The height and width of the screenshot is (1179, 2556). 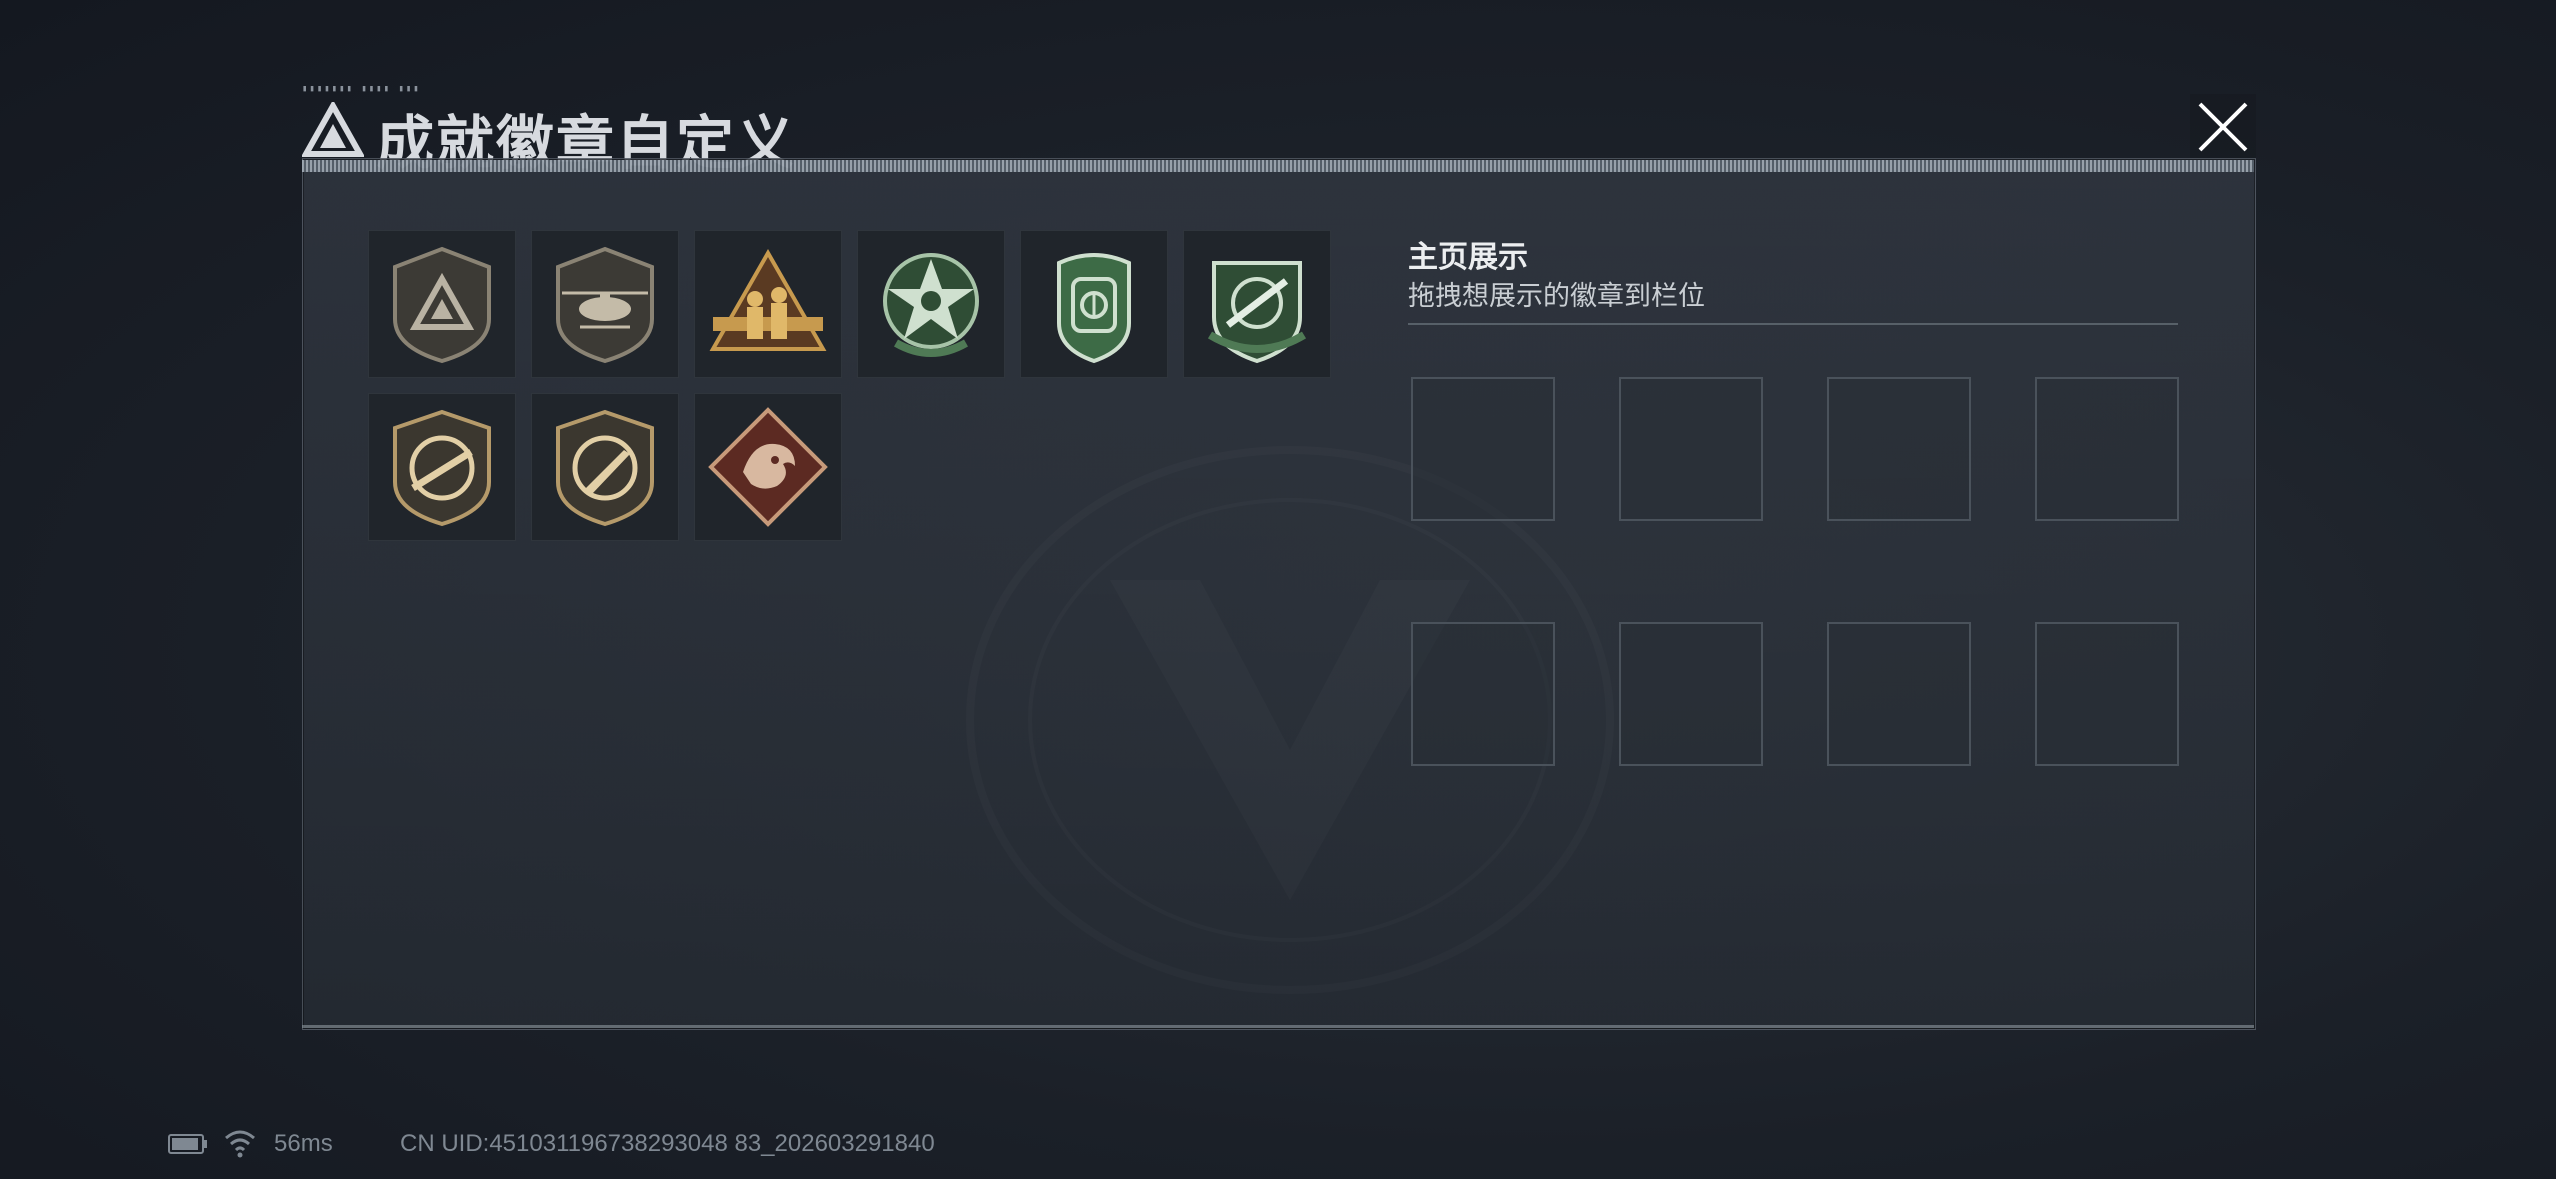 I want to click on dragon-diamond-badge-icon, so click(x=768, y=467).